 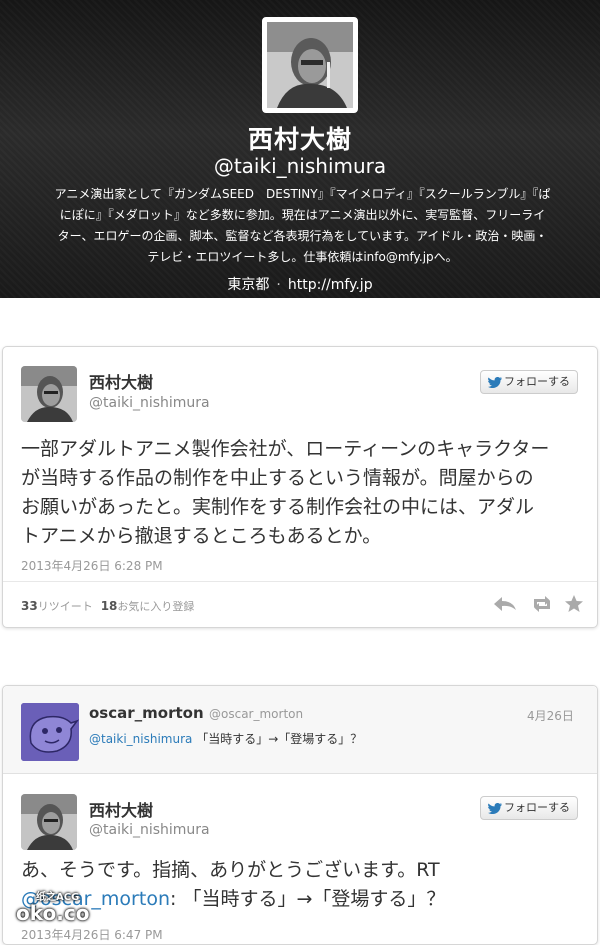 What do you see at coordinates (155, 606) in the screenshot?
I see `favorite-label: お気に入り登録` at bounding box center [155, 606].